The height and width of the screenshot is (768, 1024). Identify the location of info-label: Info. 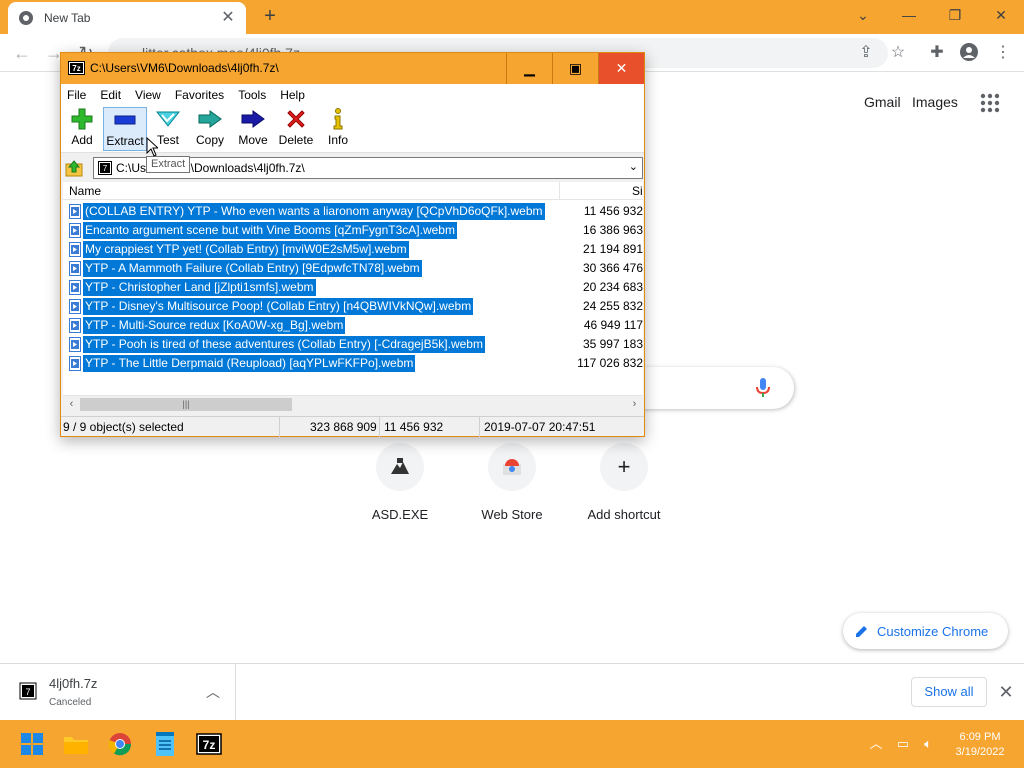
(337, 140).